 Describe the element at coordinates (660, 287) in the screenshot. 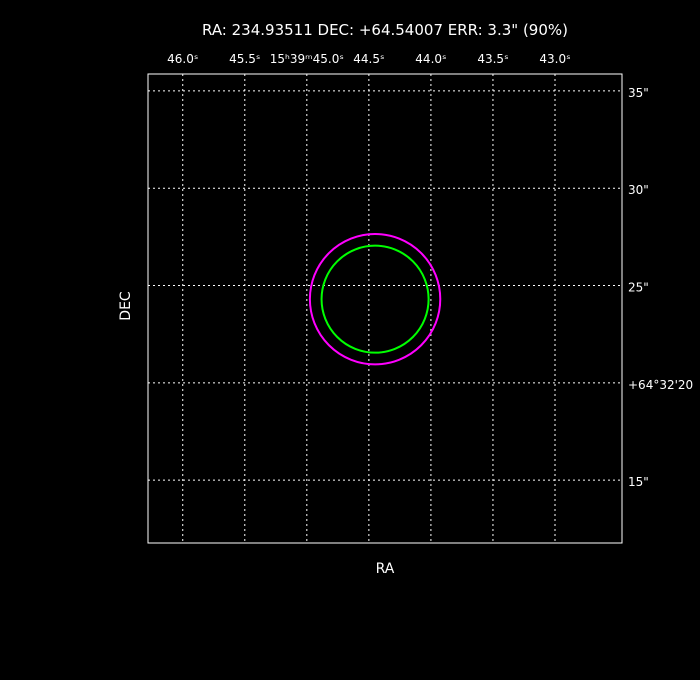

I see `y-tick-labels: 35" 30" 25" +64°32'20 15"` at that location.